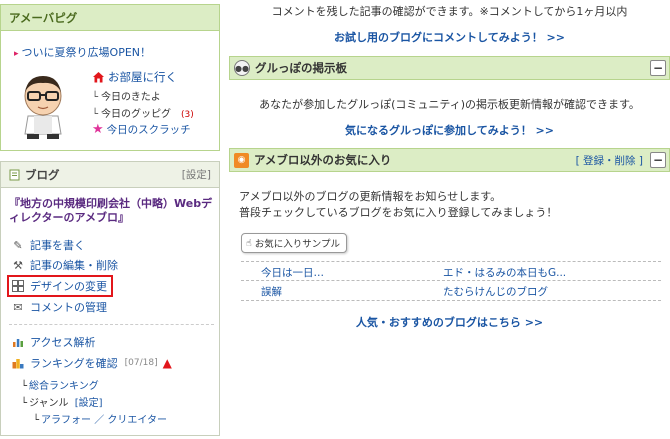  Describe the element at coordinates (64, 386) in the screenshot. I see `overall-ranking-label: 総合ランキング` at that location.